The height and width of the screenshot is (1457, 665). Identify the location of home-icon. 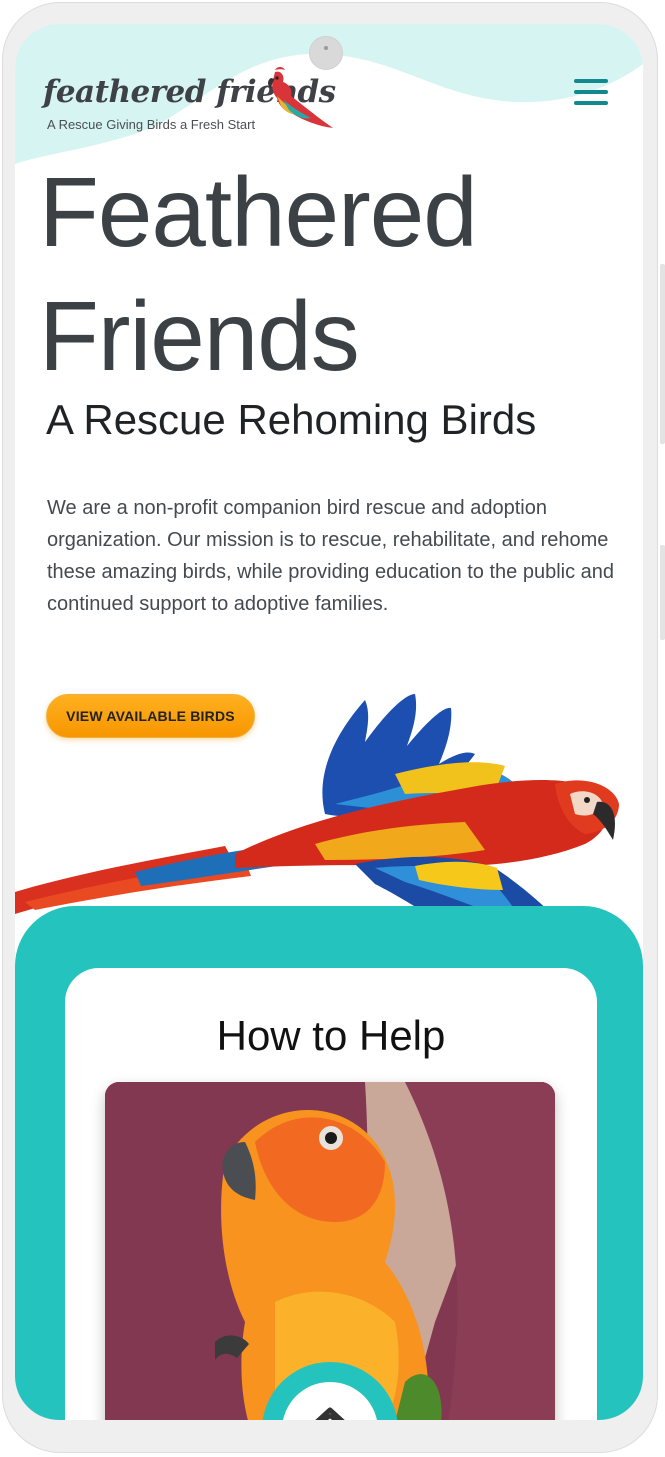
(330, 1413).